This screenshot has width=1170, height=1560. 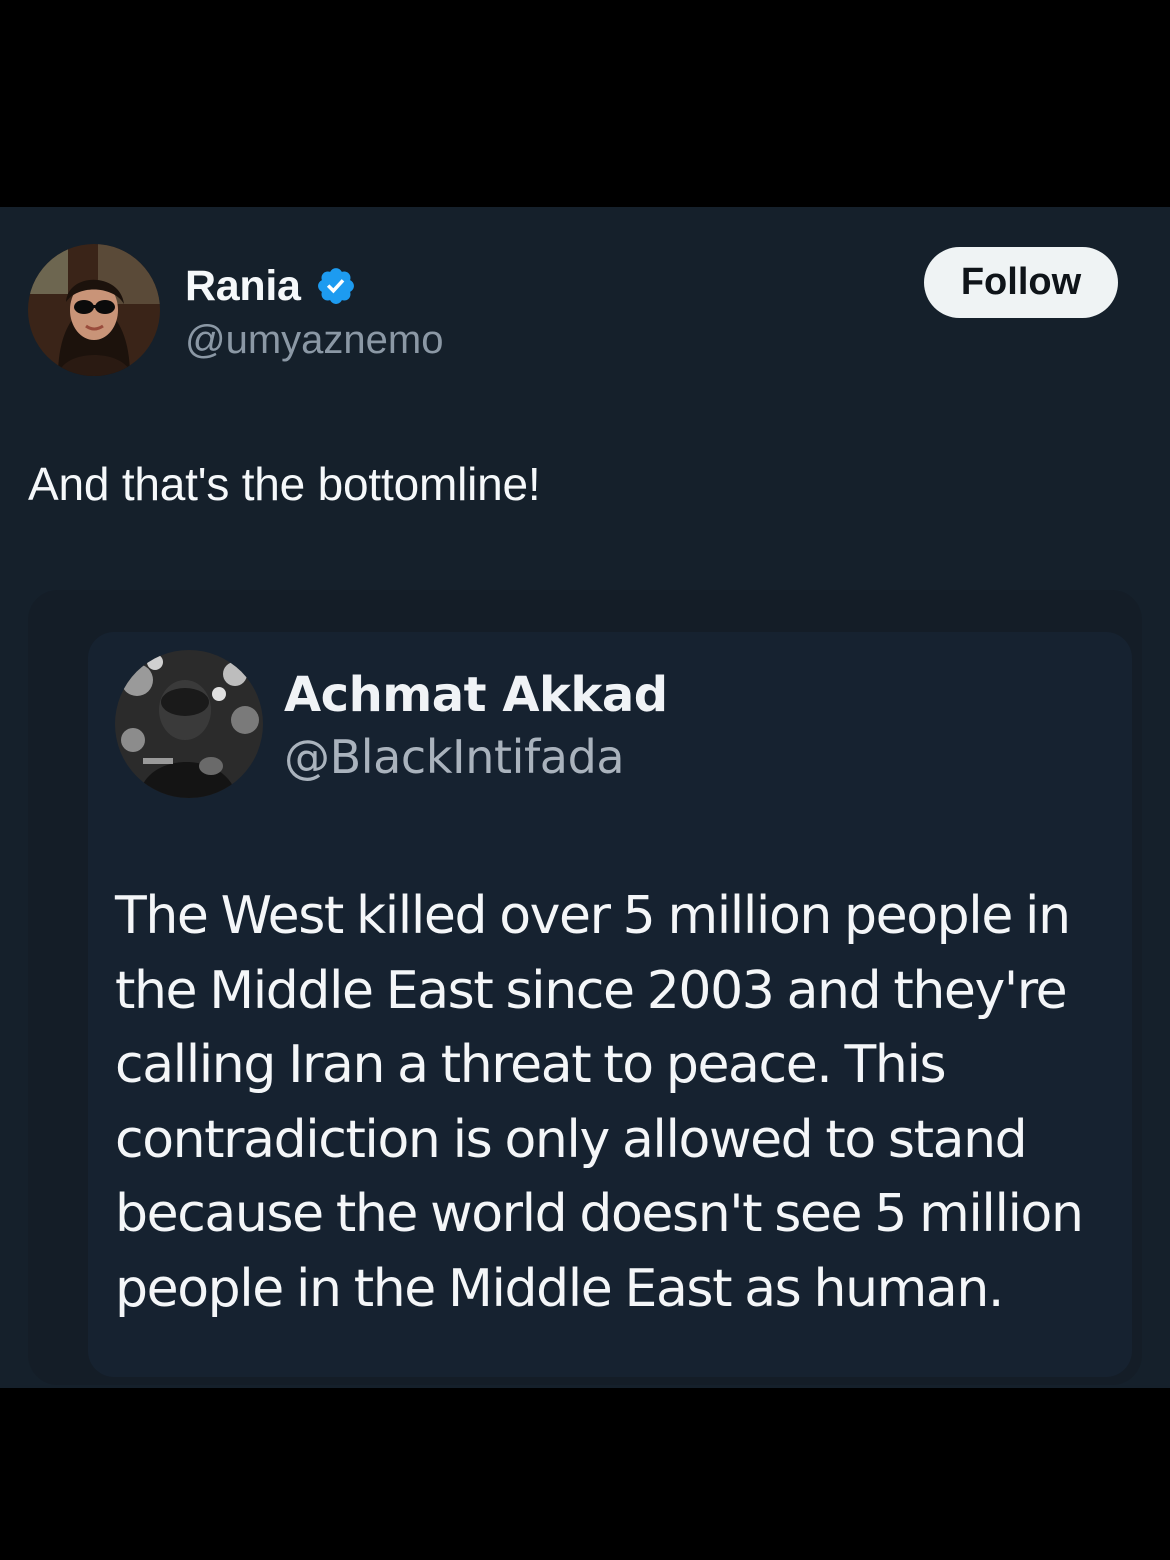 What do you see at coordinates (454, 757) in the screenshot?
I see `quoted-author-handle: @BlackIntifada` at bounding box center [454, 757].